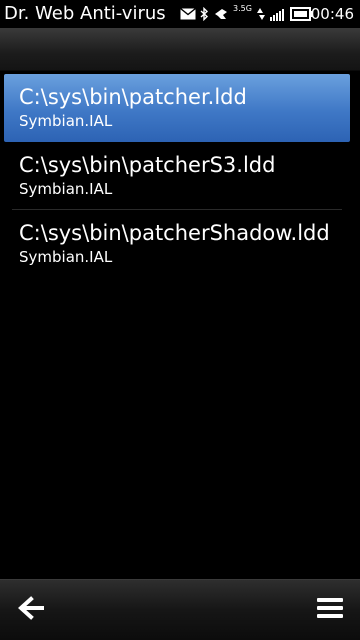  What do you see at coordinates (277, 14) in the screenshot?
I see `signal-icon` at bounding box center [277, 14].